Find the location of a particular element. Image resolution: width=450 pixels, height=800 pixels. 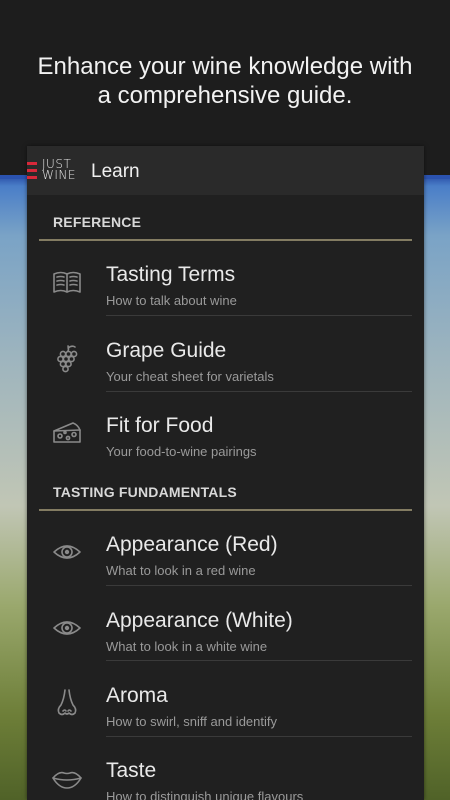

item-subtitle: How to swirl, sniff and identify is located at coordinates (191, 721).